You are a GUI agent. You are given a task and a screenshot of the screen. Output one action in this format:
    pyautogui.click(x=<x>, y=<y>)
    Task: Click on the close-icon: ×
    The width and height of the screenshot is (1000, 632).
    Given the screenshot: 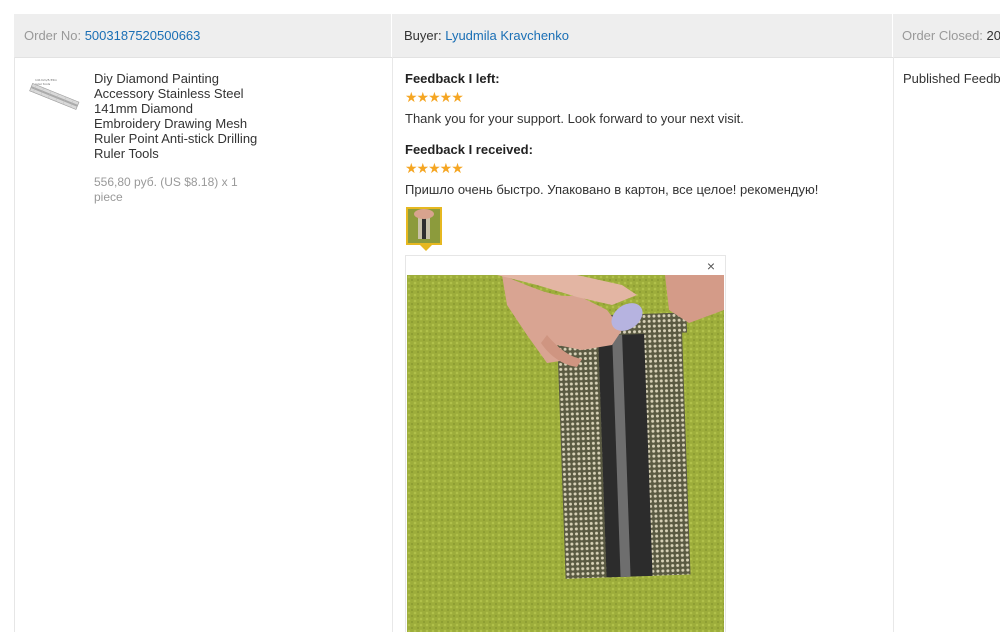 What is the action you would take?
    pyautogui.click(x=711, y=266)
    